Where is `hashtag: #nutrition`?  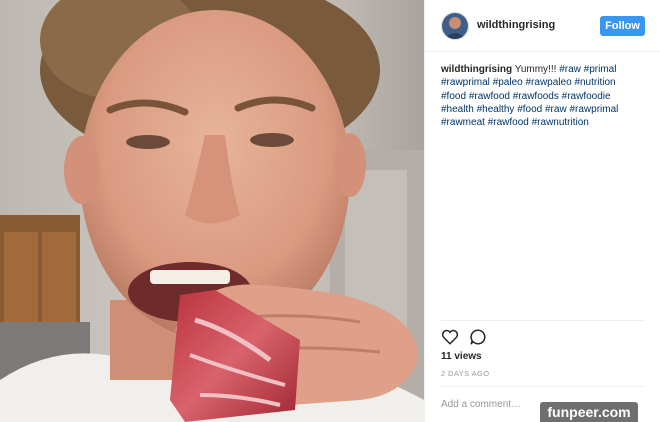 hashtag: #nutrition is located at coordinates (594, 82).